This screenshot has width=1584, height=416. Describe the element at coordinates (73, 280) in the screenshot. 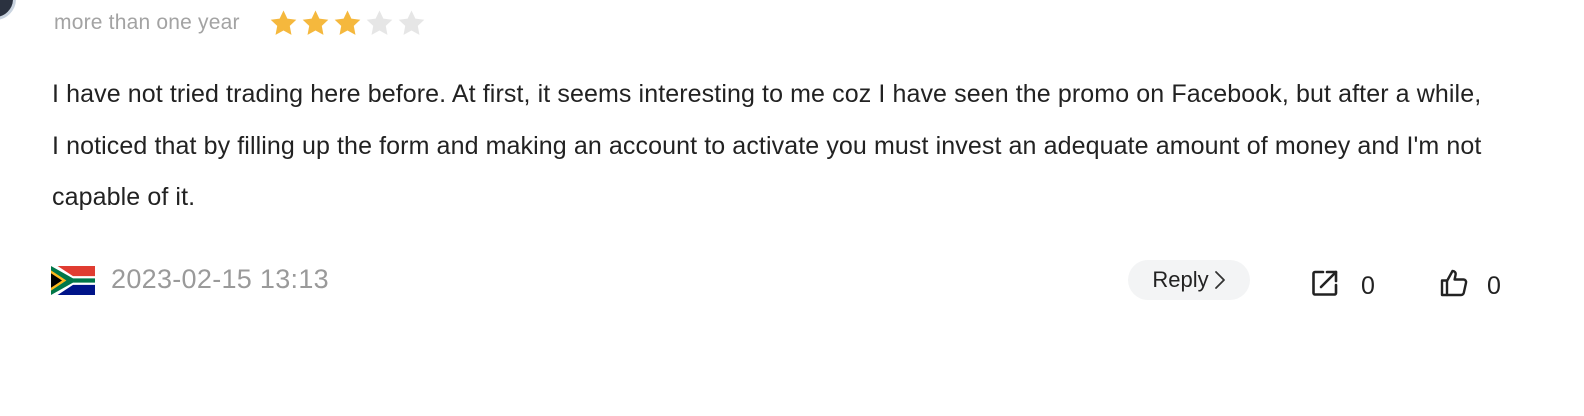

I see `south-africa-flag-icon` at that location.